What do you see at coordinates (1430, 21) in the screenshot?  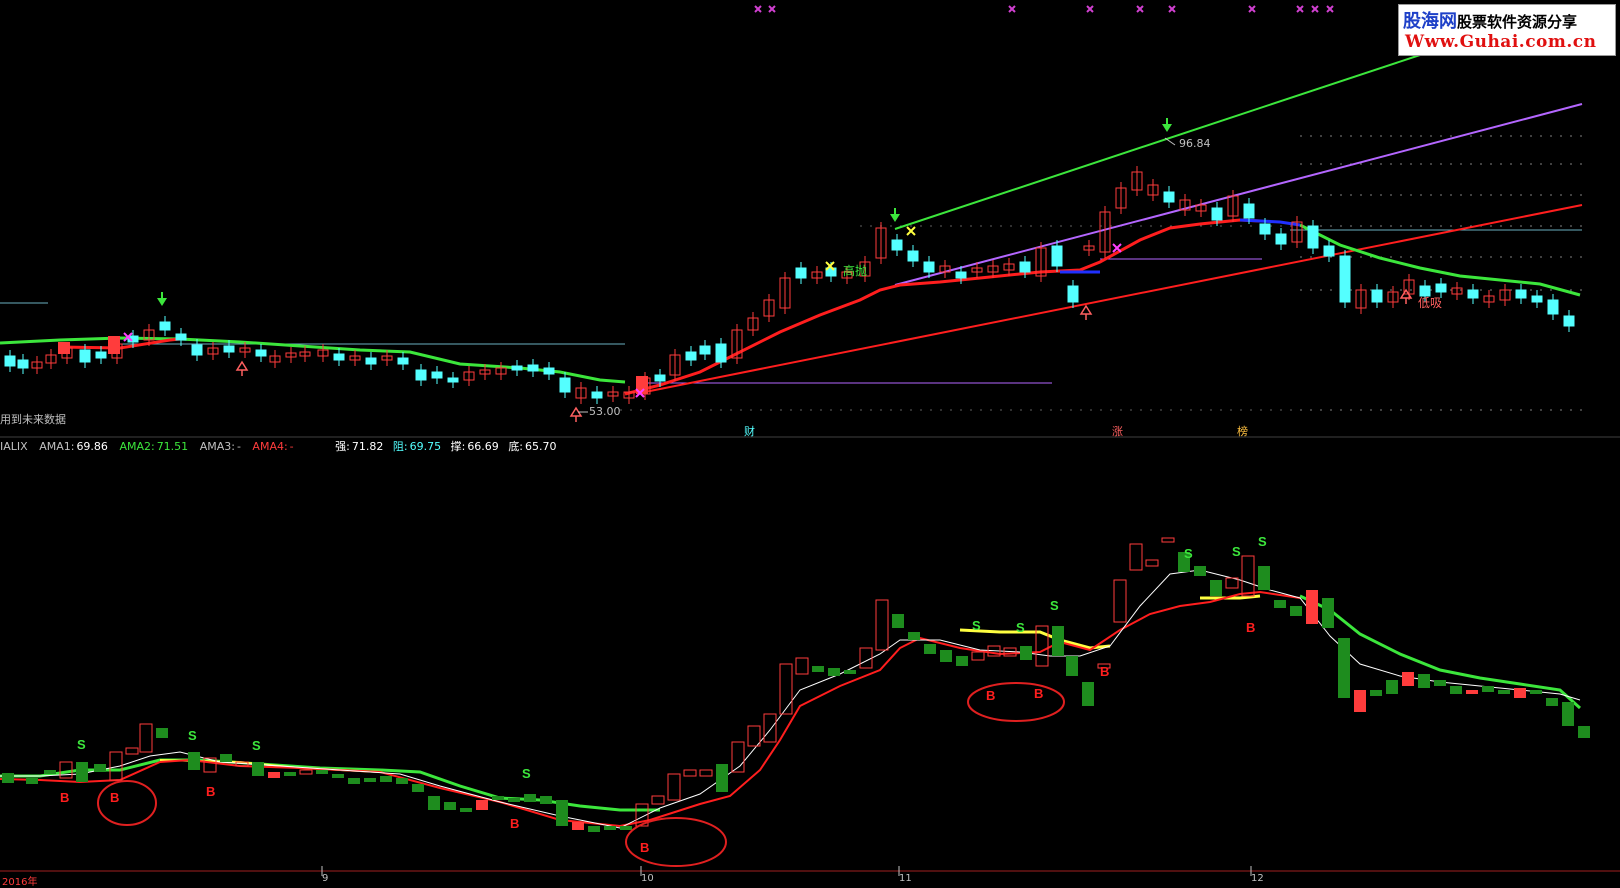 I see `watermark-brand: 股海网` at bounding box center [1430, 21].